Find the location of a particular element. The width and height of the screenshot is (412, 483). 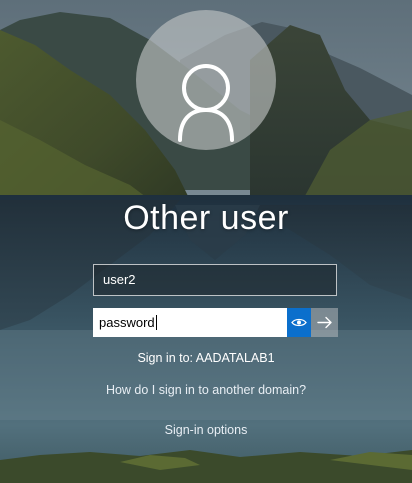

password-input-text: password is located at coordinates (127, 322).